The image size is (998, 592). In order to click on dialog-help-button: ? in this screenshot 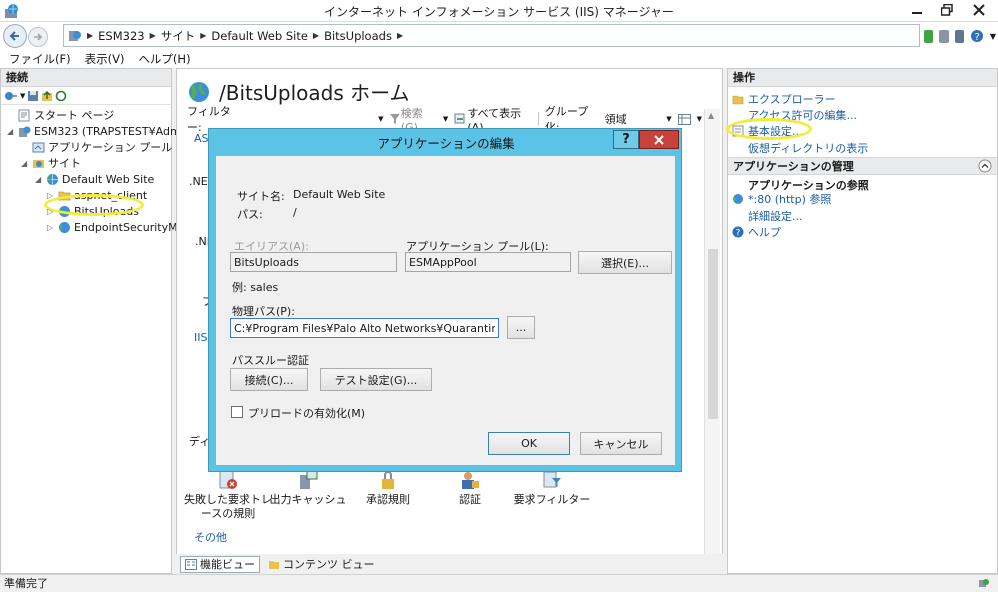, I will do `click(626, 139)`.